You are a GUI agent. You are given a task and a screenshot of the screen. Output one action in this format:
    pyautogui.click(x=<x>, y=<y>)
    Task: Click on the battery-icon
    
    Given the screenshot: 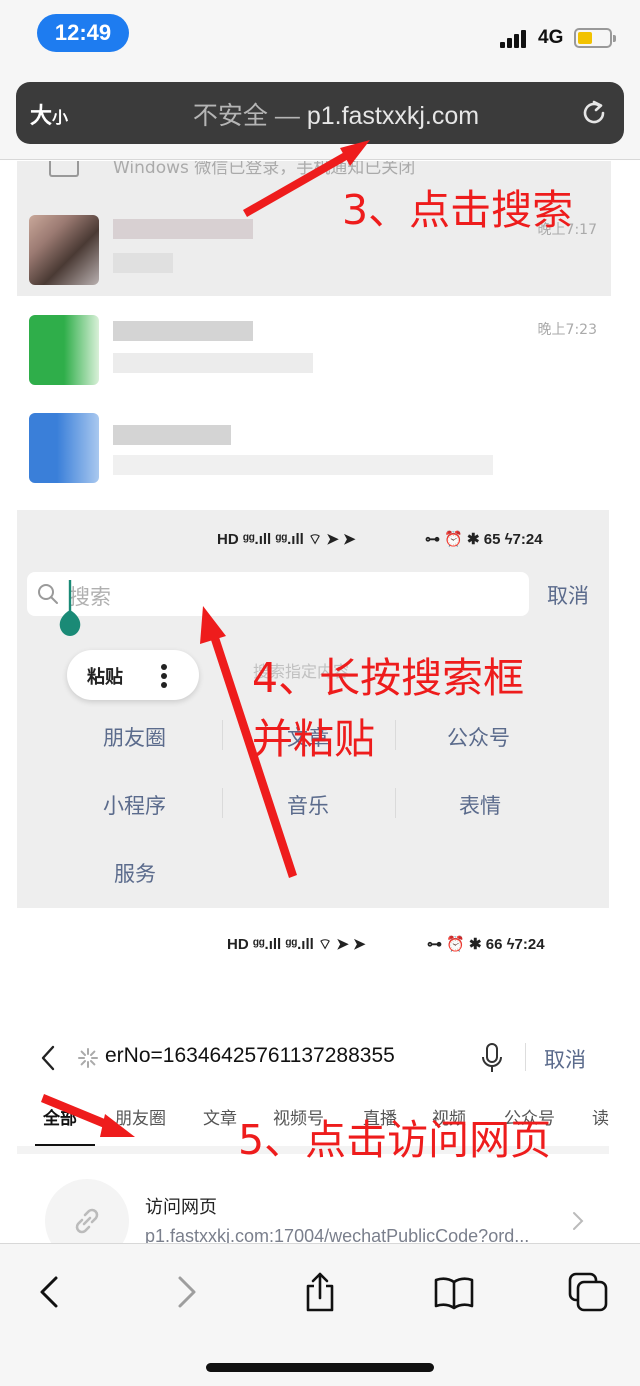 What is the action you would take?
    pyautogui.click(x=595, y=38)
    